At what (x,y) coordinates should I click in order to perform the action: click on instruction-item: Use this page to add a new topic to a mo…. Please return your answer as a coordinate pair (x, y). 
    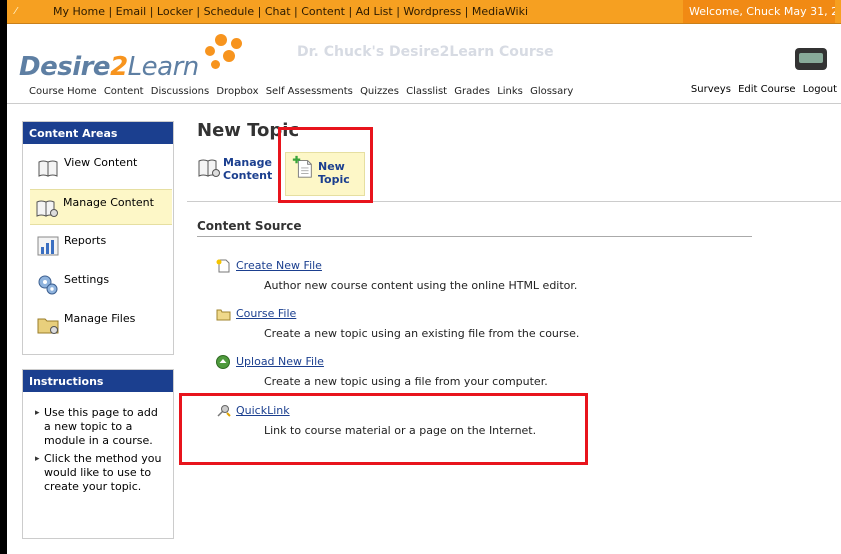
    Looking at the image, I should click on (100, 427).